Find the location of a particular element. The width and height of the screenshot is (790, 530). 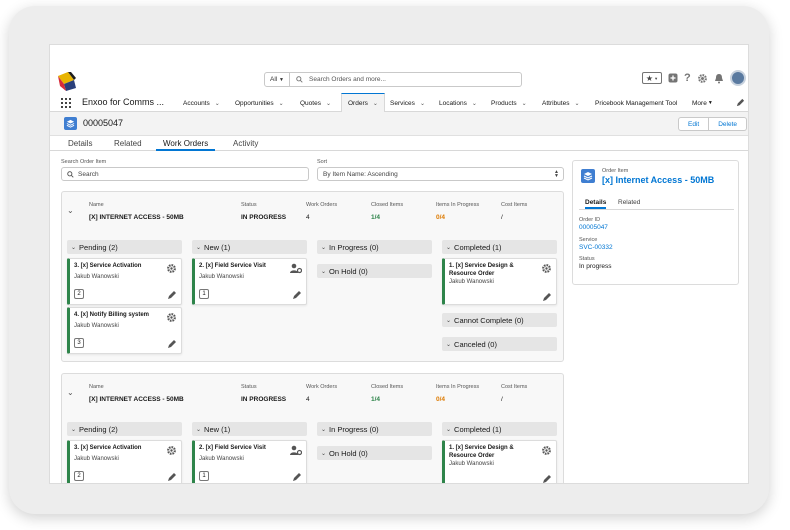

gear-icon is located at coordinates (546, 450).